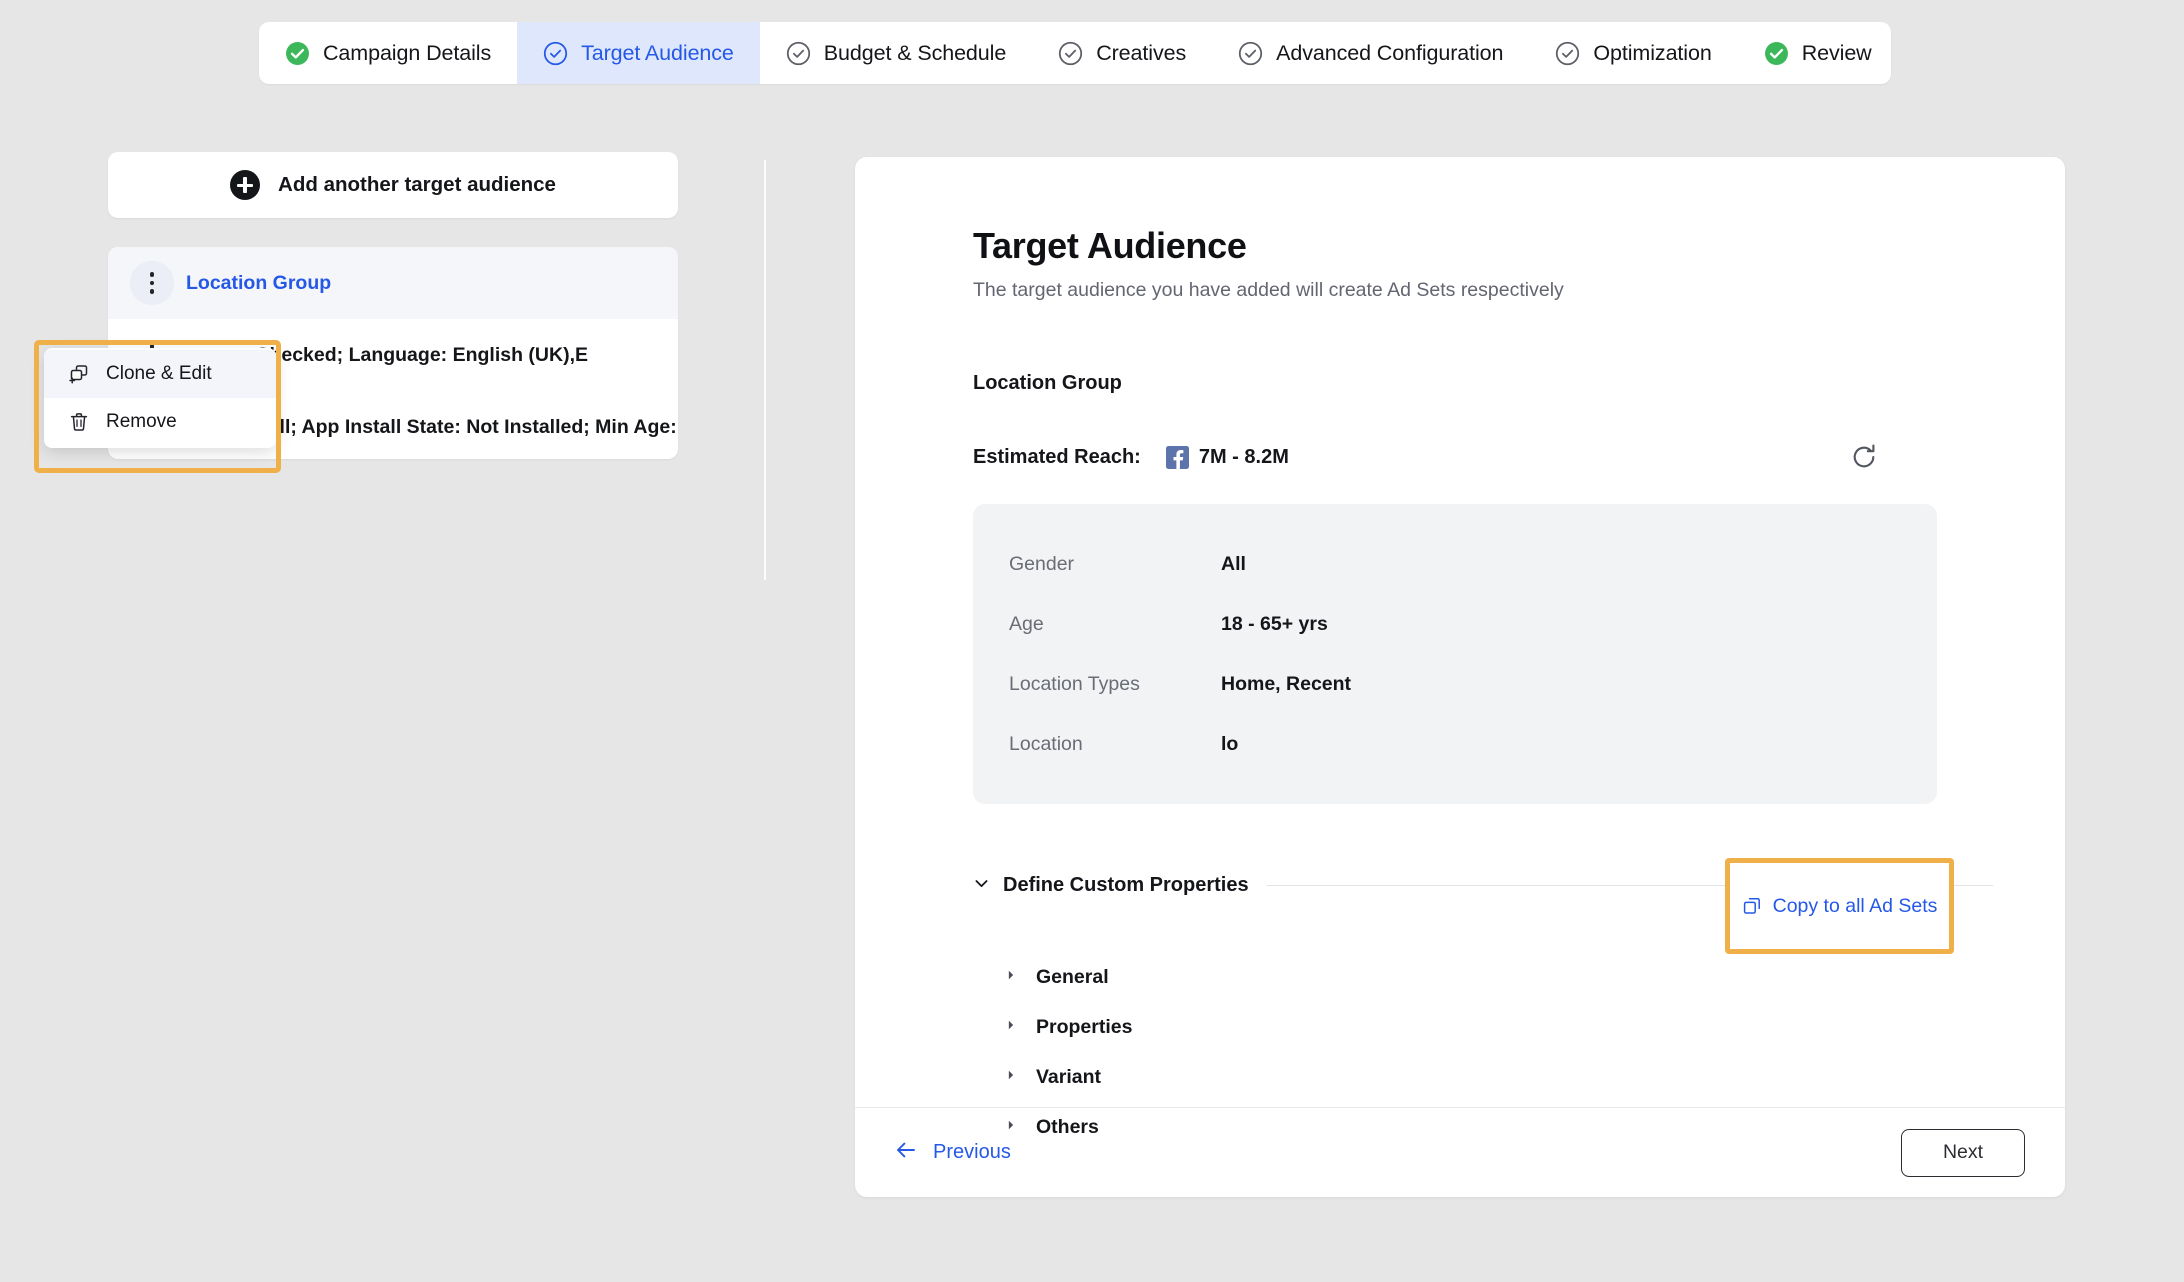 This screenshot has width=2184, height=1282. I want to click on menu-item-clone-and-edit: Clone & Edit, so click(160, 374).